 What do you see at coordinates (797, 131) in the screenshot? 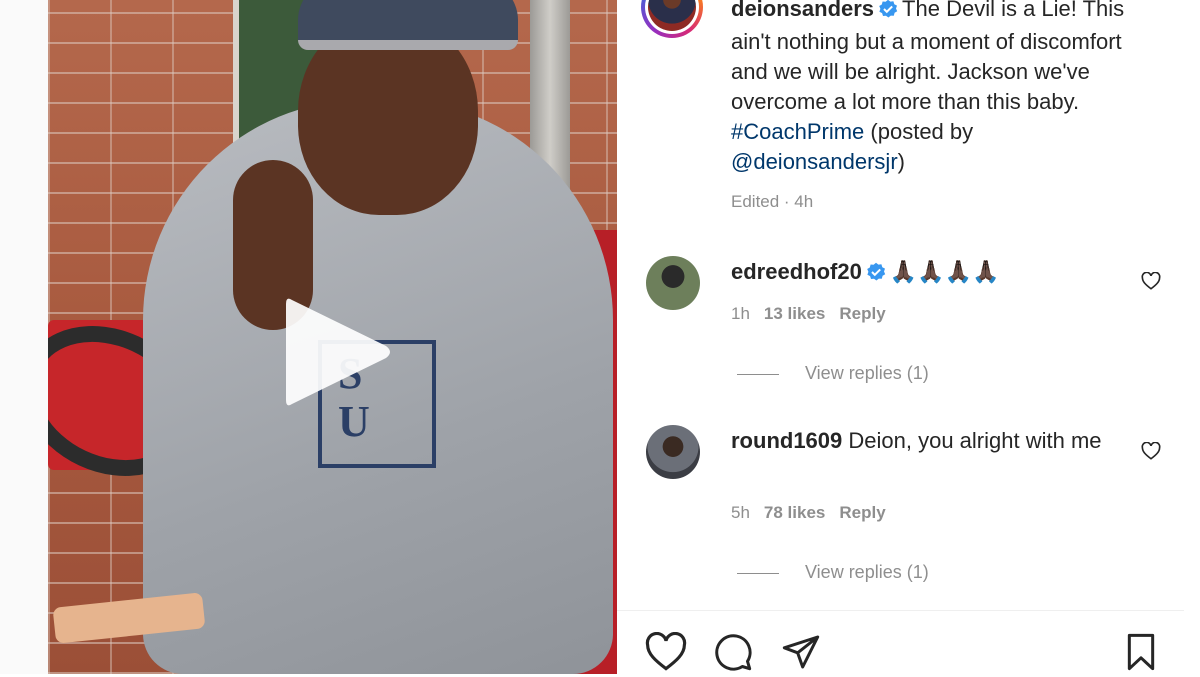
I see `hashtag-link: #CoachPrime` at bounding box center [797, 131].